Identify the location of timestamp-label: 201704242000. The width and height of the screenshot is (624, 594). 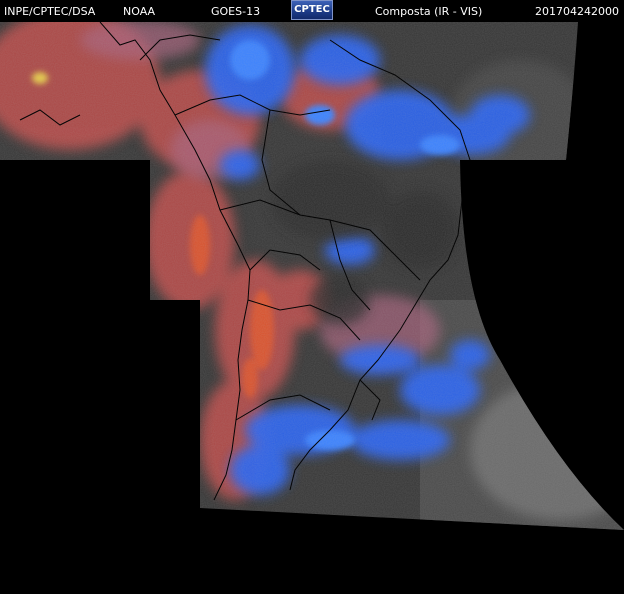
(577, 11).